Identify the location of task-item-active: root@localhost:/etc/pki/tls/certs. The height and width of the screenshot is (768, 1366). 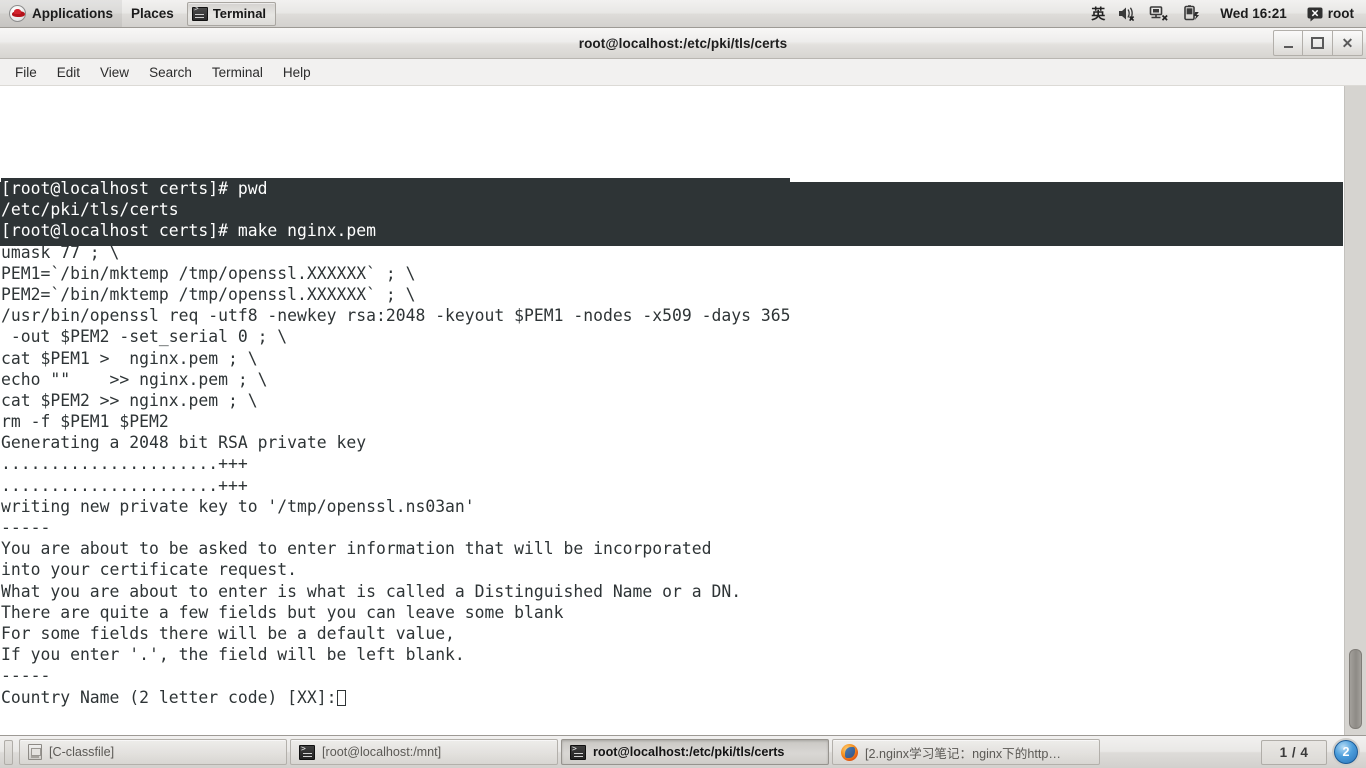
(695, 752).